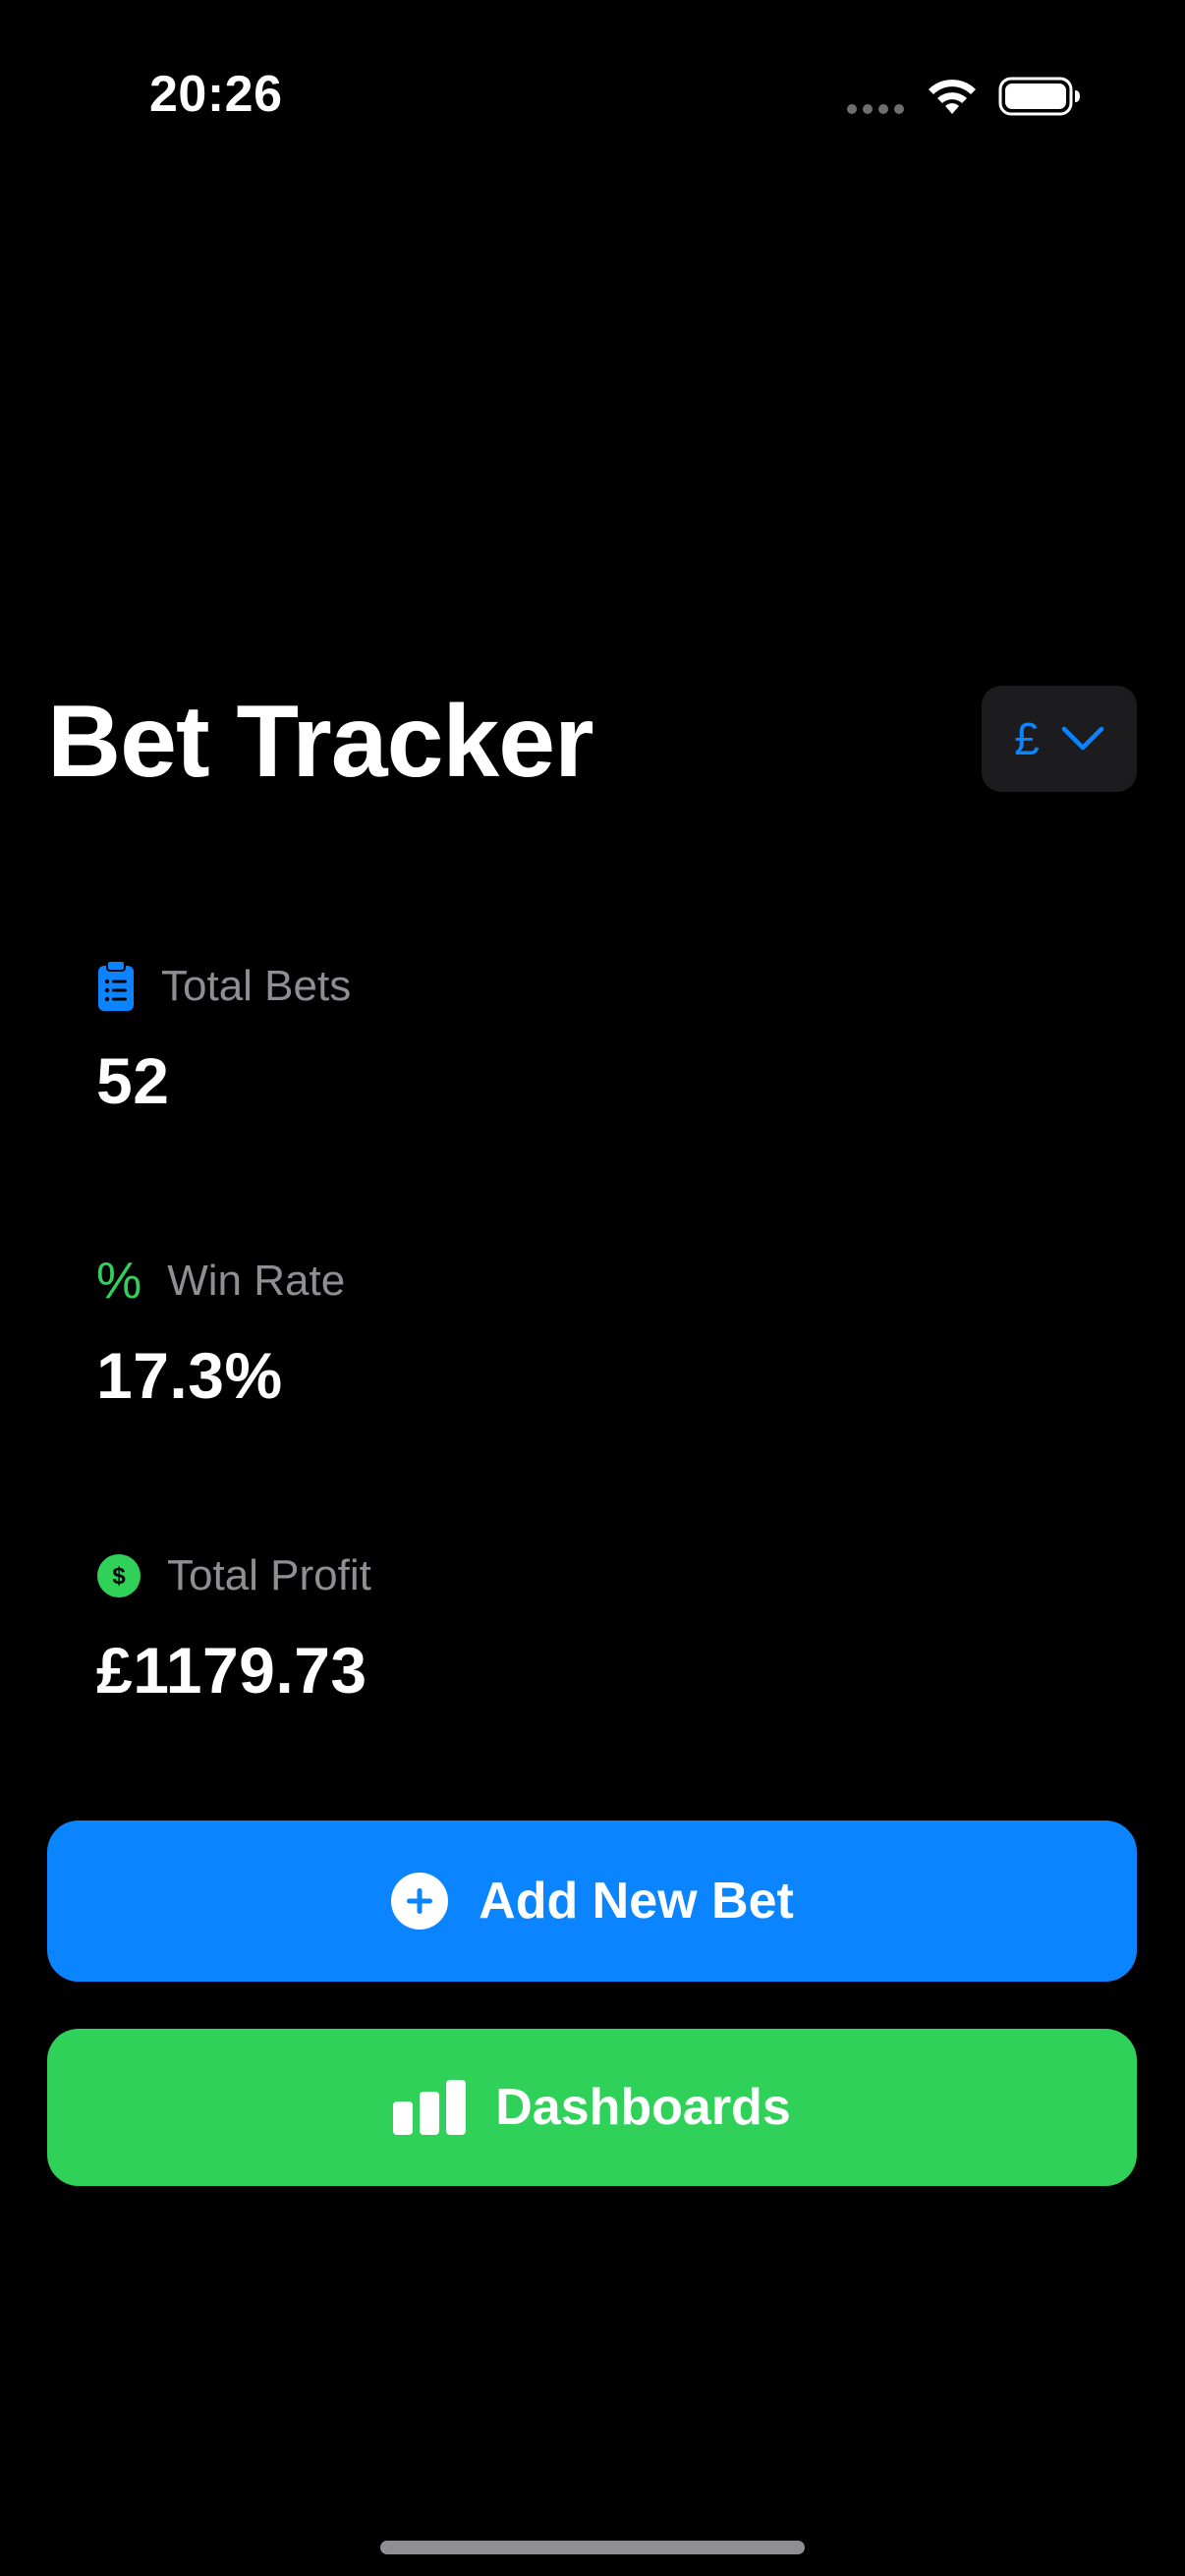 The height and width of the screenshot is (2576, 1185). I want to click on dollar-circle-icon: $, so click(119, 1575).